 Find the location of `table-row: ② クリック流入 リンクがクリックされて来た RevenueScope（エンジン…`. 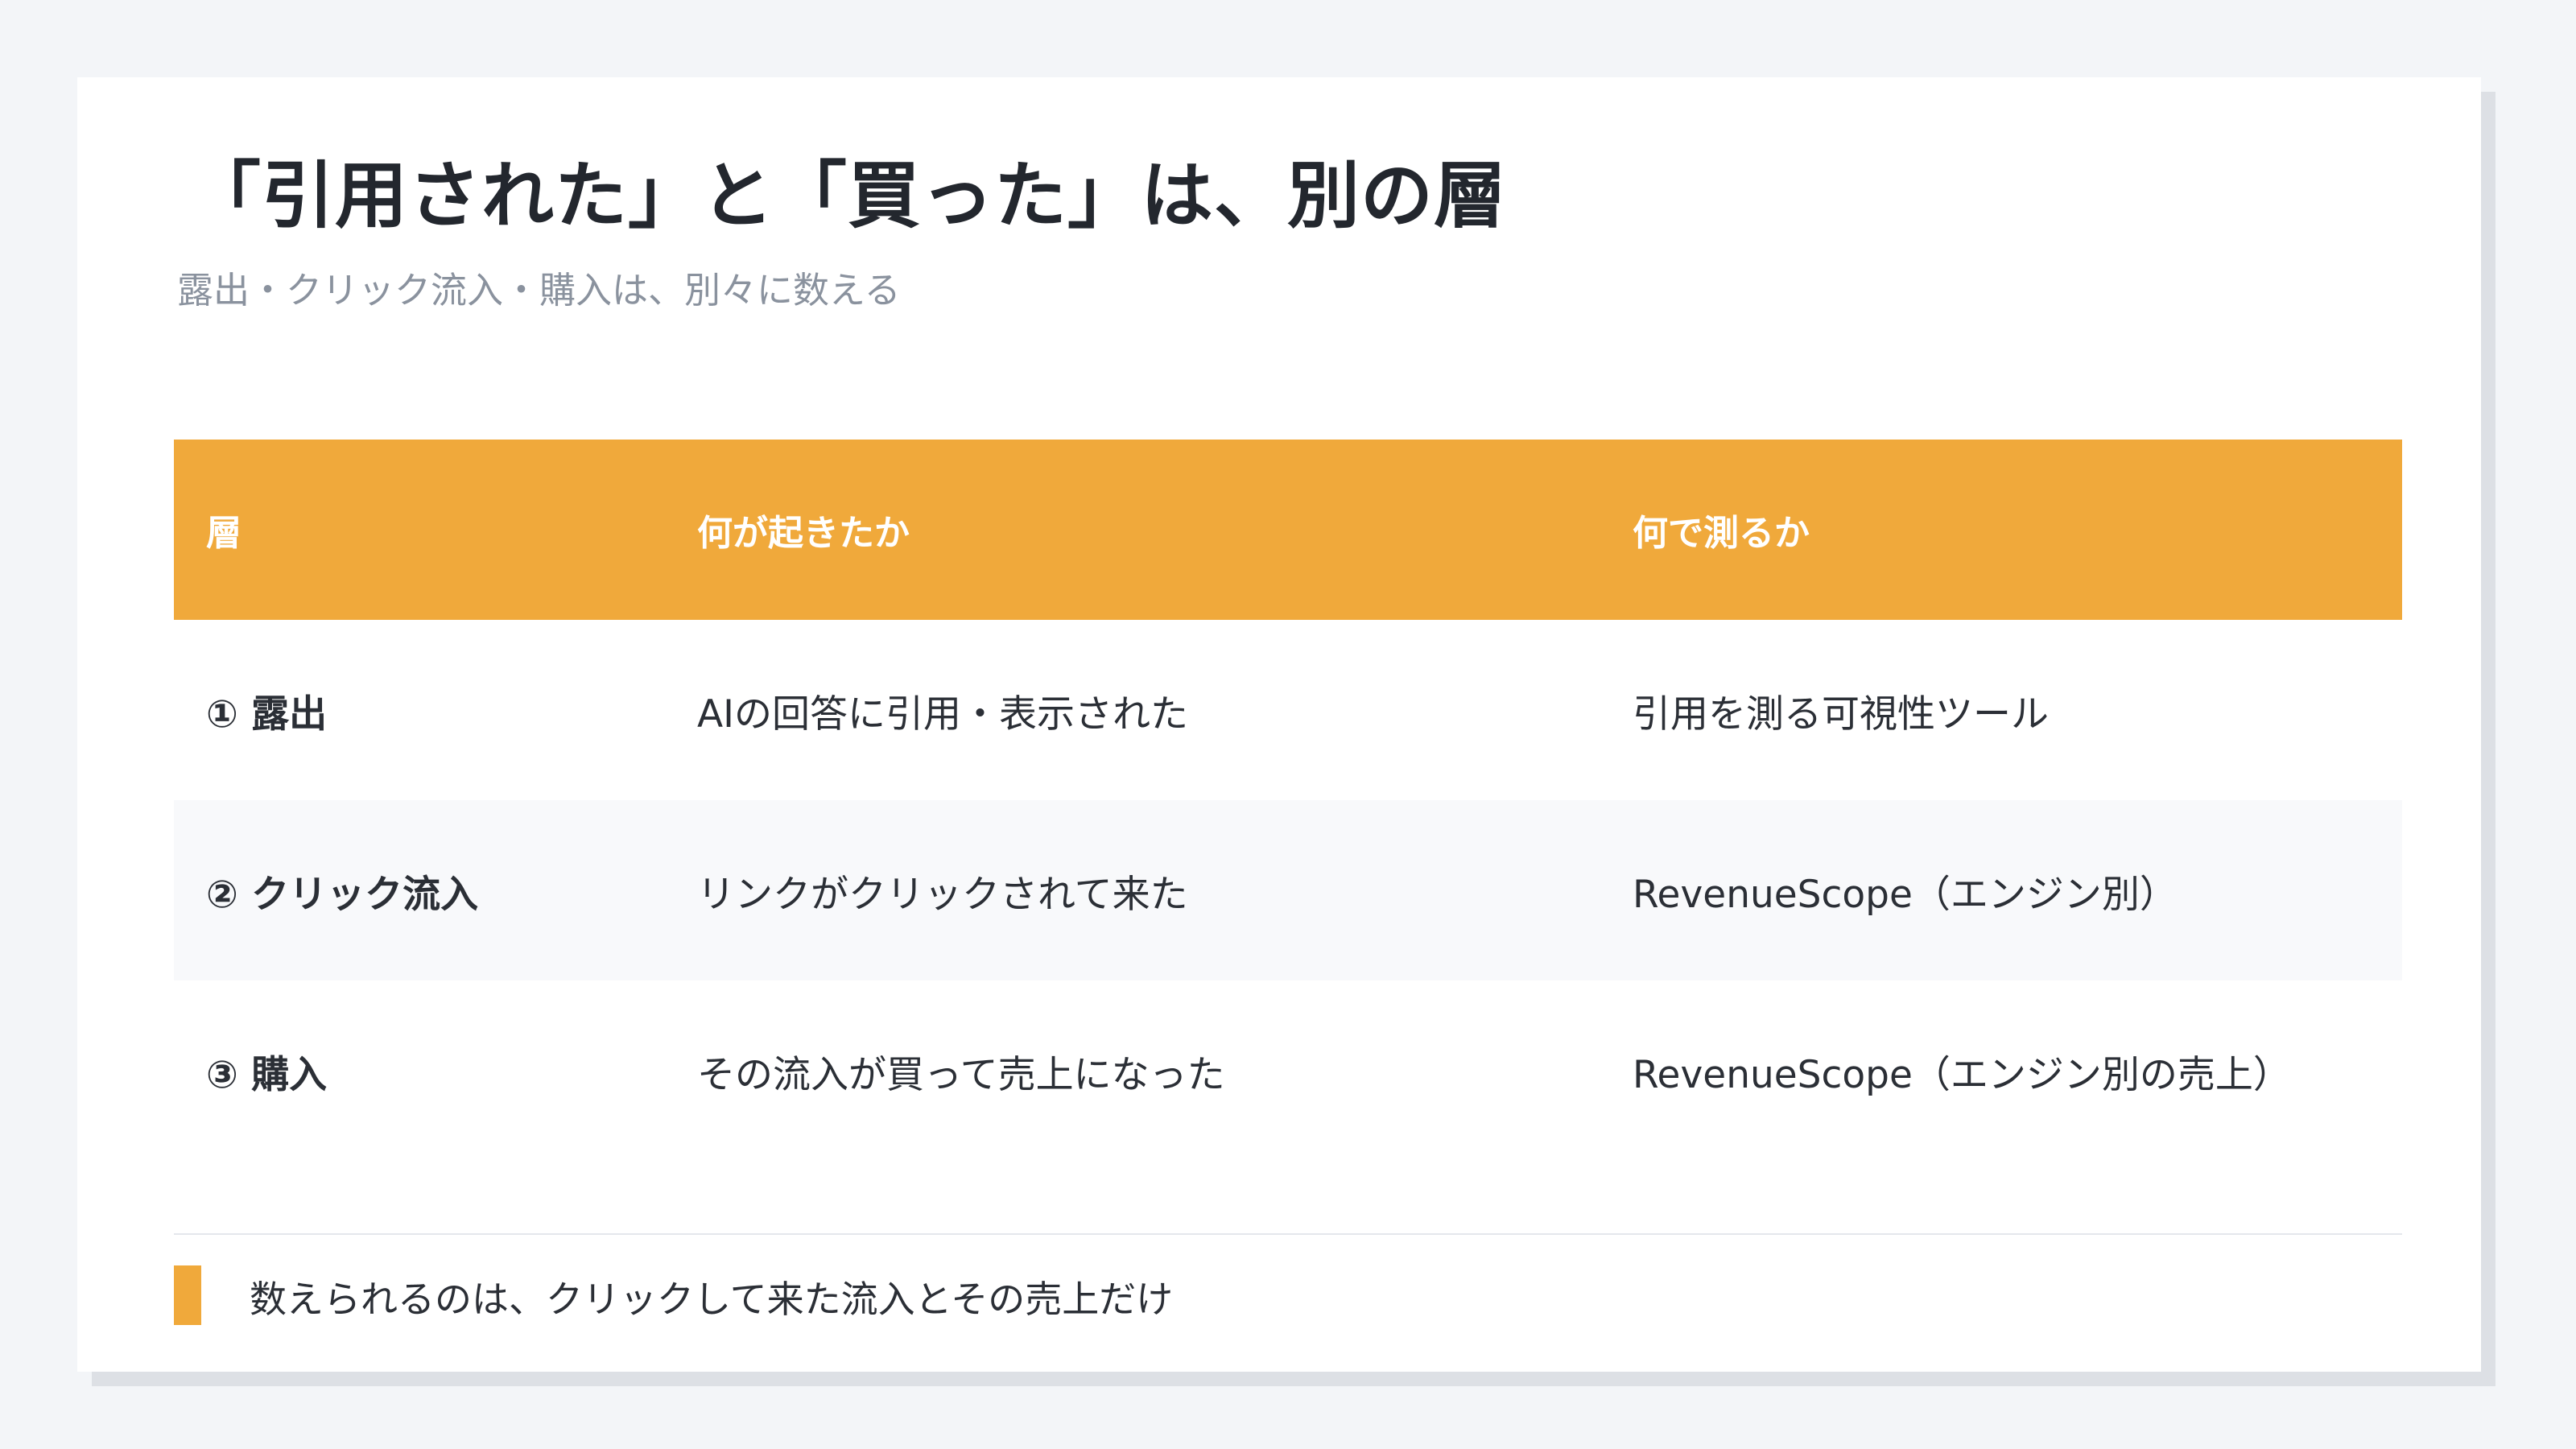

table-row: ② クリック流入 リンクがクリックされて来た RevenueScope（エンジン… is located at coordinates (1288, 890).